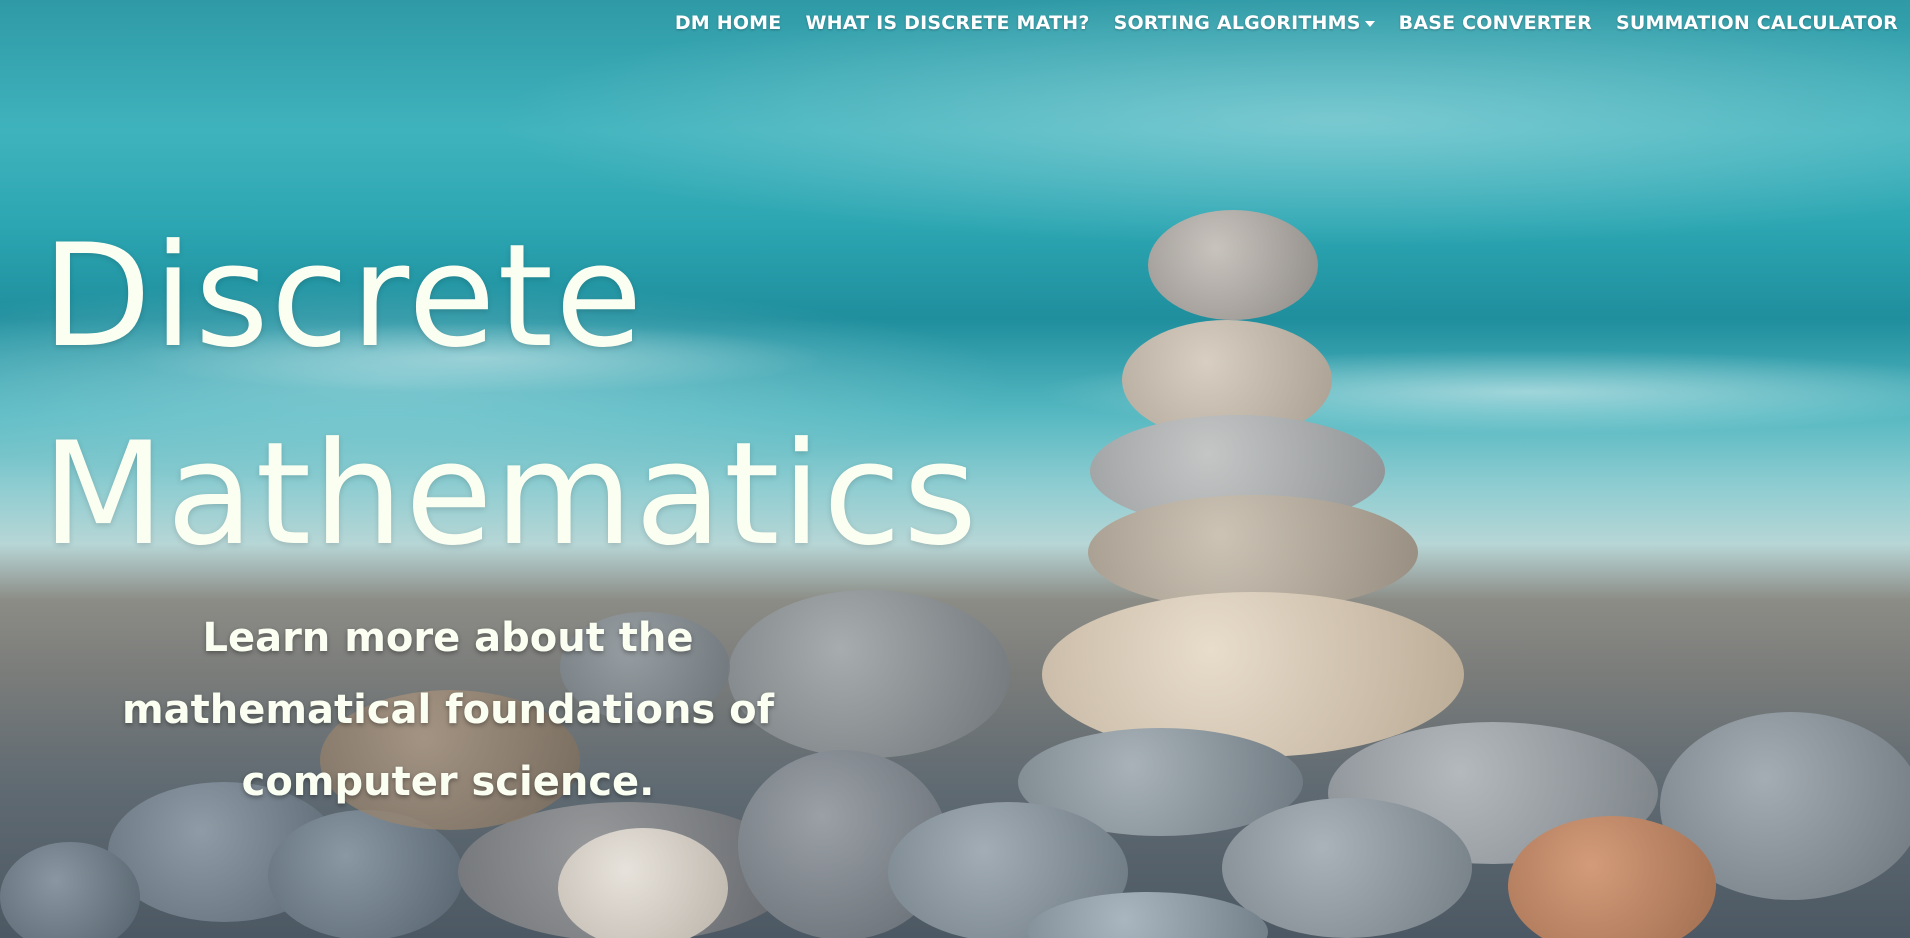 This screenshot has width=1910, height=938. What do you see at coordinates (343, 296) in the screenshot?
I see `hero-title-line-1: Discrete` at bounding box center [343, 296].